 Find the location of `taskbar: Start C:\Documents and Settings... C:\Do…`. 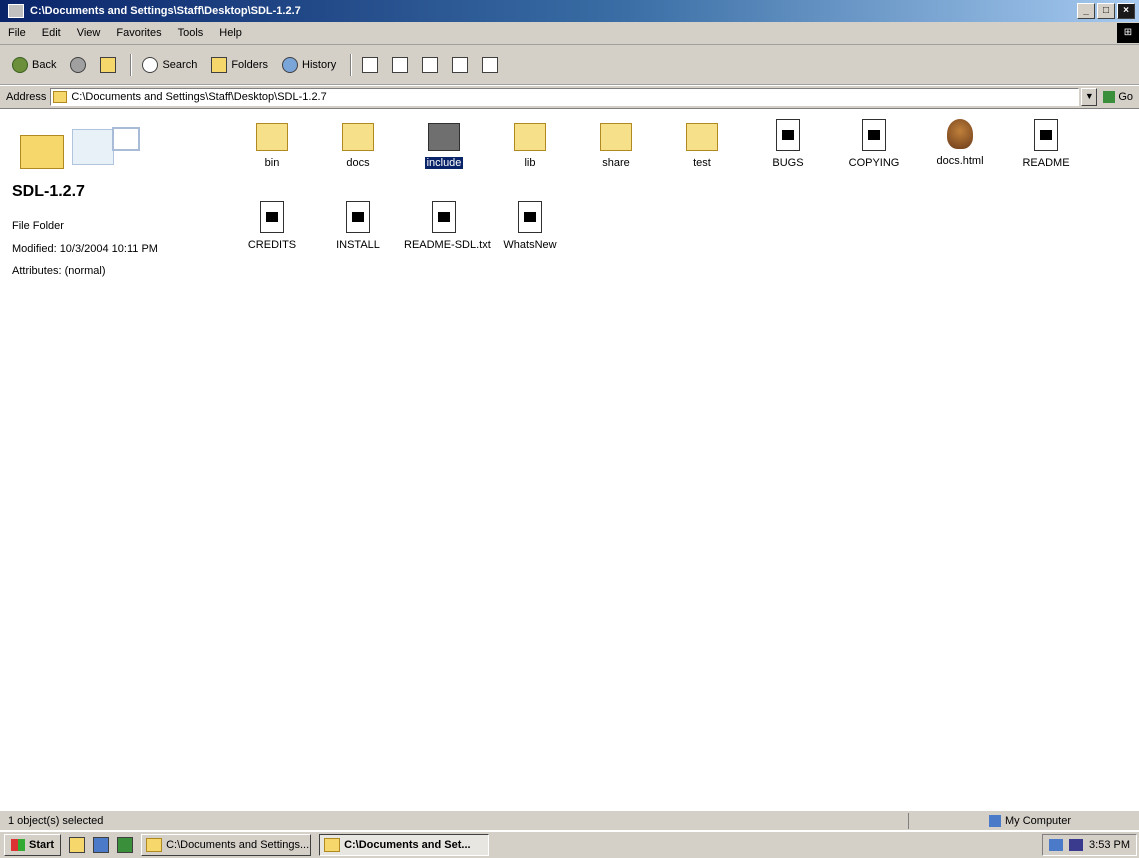

taskbar: Start C:\Documents and Settings... C:\Do… is located at coordinates (569, 844).